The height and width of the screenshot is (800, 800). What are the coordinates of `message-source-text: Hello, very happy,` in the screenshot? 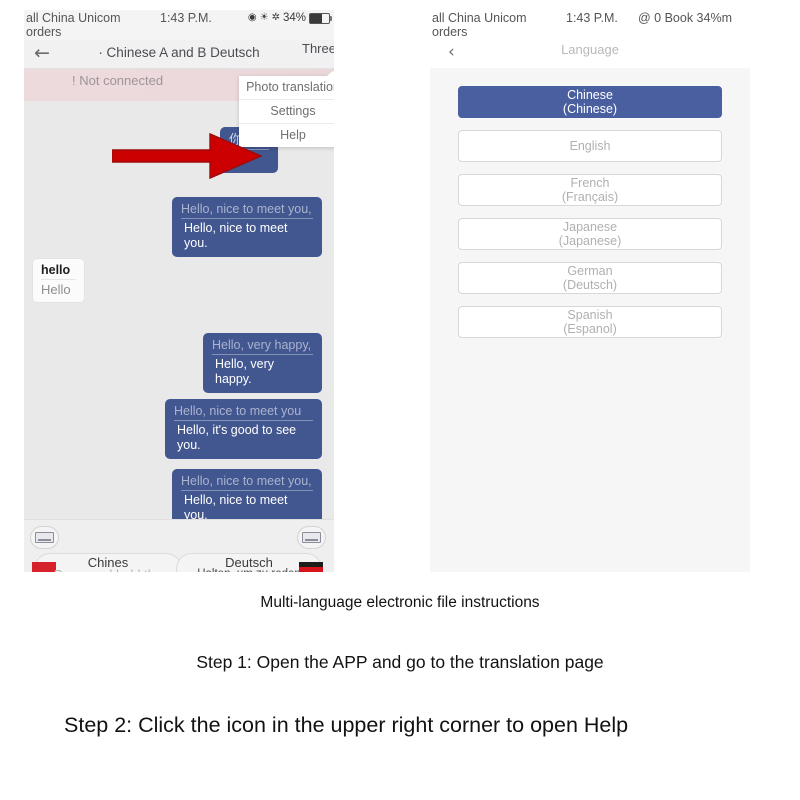 It's located at (262, 345).